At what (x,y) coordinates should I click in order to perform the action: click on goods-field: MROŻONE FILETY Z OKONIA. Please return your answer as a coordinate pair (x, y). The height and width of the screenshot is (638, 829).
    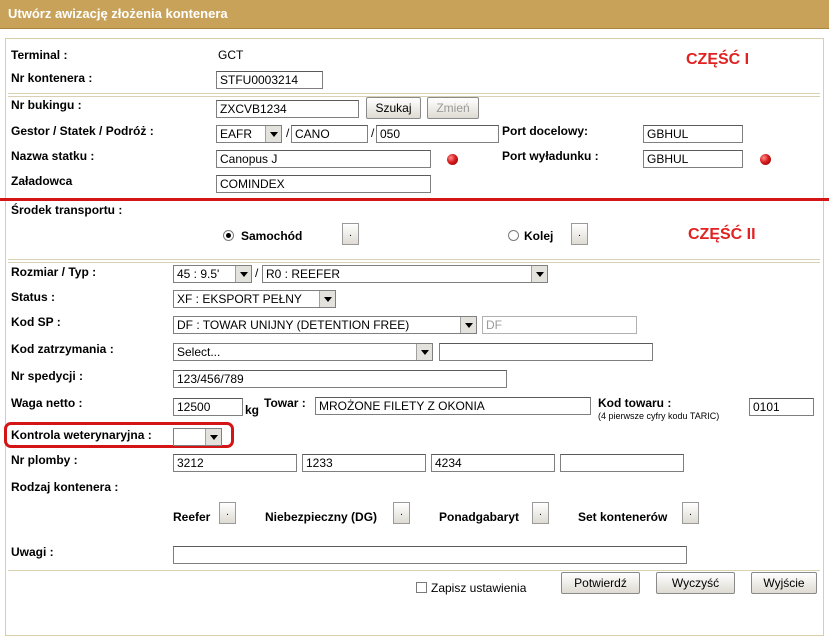
    Looking at the image, I should click on (453, 406).